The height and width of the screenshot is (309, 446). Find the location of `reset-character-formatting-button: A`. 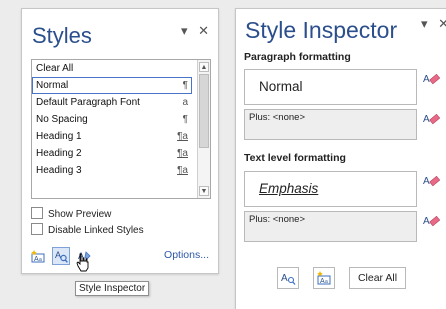

reset-character-formatting-button: A is located at coordinates (431, 222).